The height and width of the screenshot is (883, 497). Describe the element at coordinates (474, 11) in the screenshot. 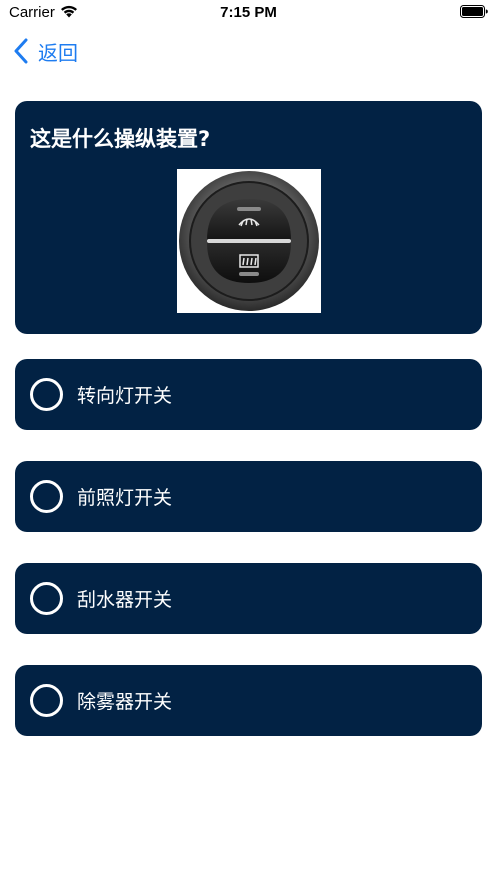

I see `battery-icon` at that location.